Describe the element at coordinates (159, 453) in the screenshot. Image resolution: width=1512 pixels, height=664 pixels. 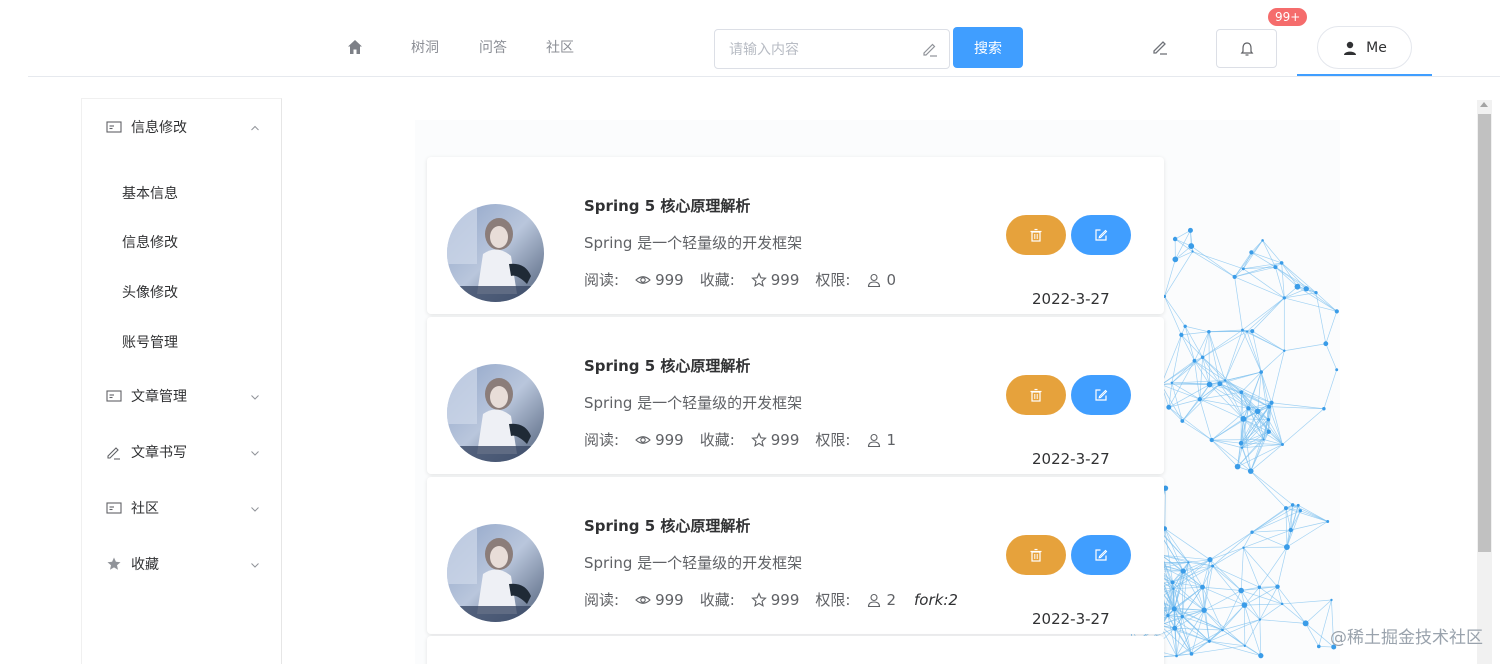
I see `sidebar-group-label: 文章书写` at that location.